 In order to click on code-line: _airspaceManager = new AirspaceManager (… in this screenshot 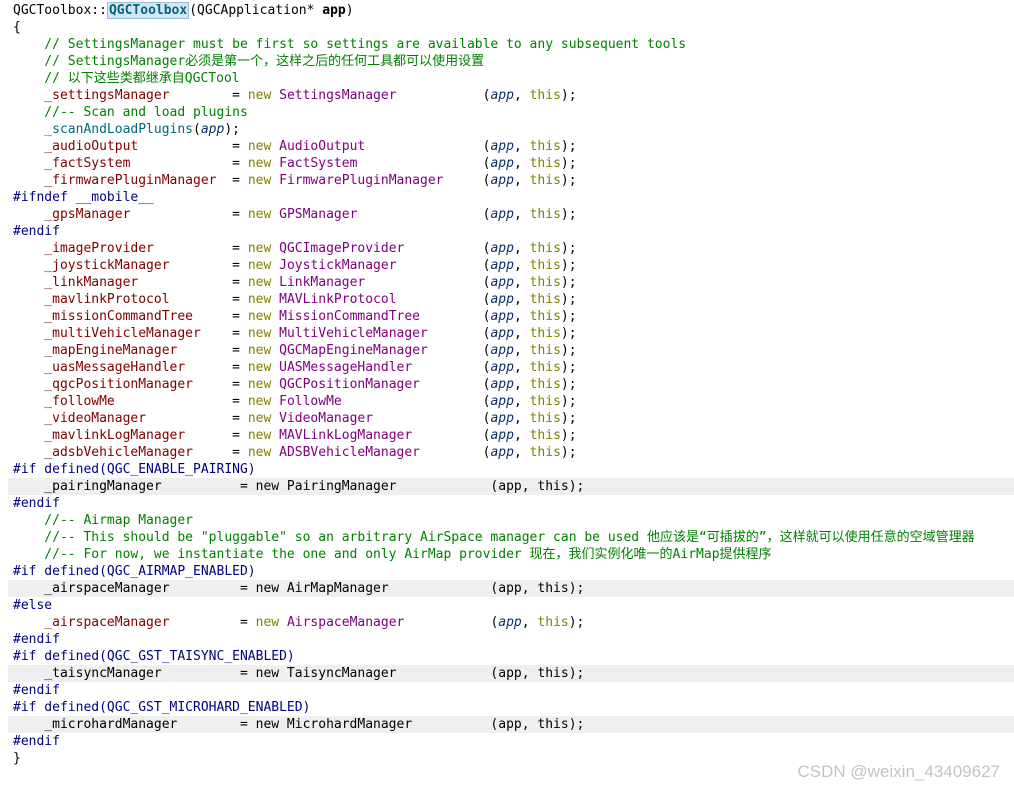, I will do `click(511, 622)`.